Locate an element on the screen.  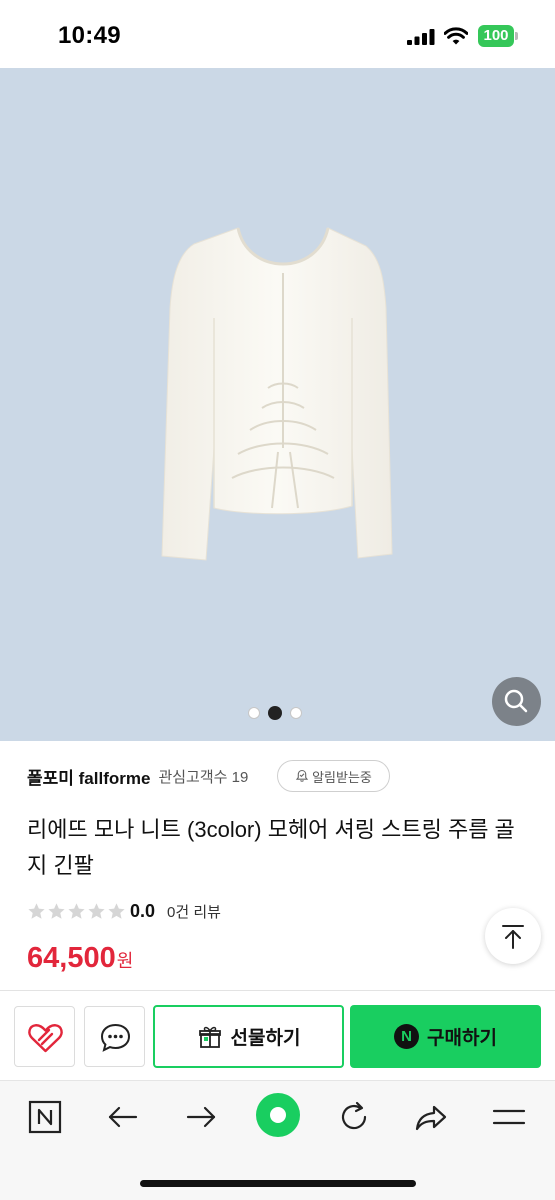
arrow-up-to-top-icon is located at coordinates (513, 937).